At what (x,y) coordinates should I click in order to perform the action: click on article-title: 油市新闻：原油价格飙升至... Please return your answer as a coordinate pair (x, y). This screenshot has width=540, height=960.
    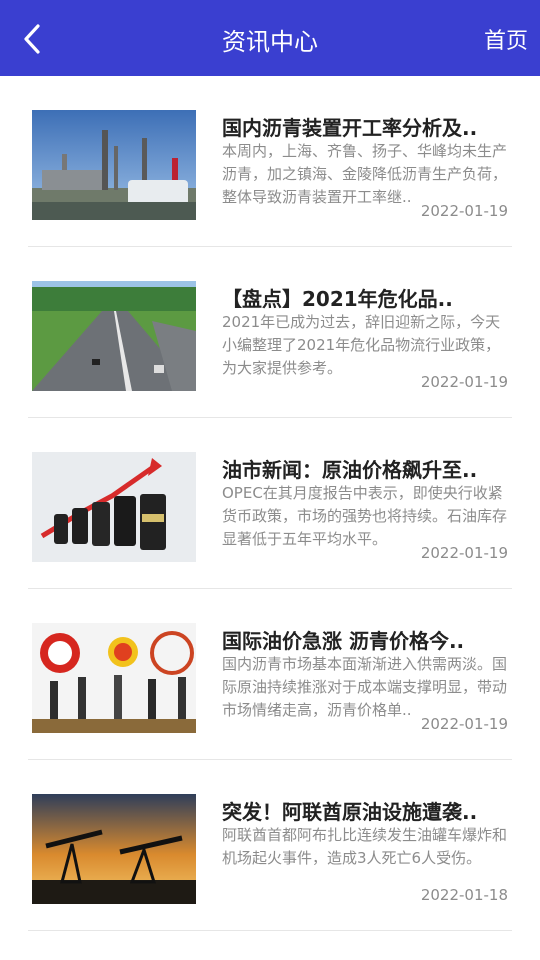
    Looking at the image, I should click on (350, 470).